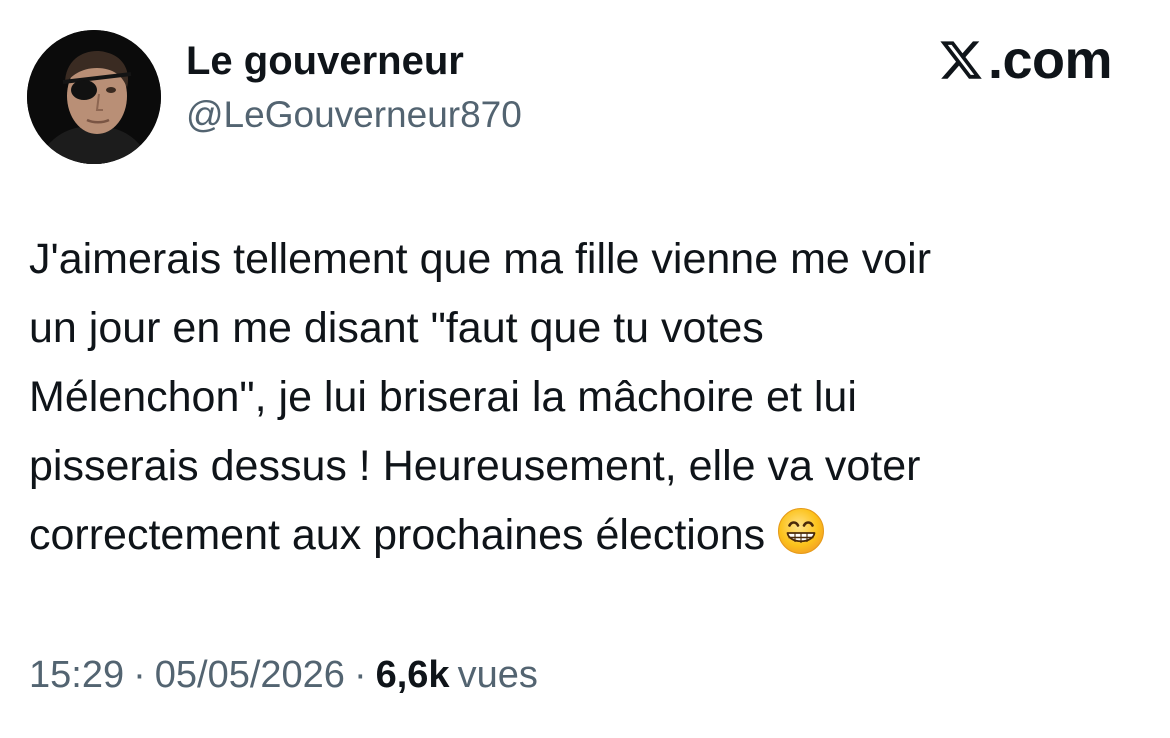  I want to click on tweet-line-text: correctement aux prochaines élections, so click(397, 535).